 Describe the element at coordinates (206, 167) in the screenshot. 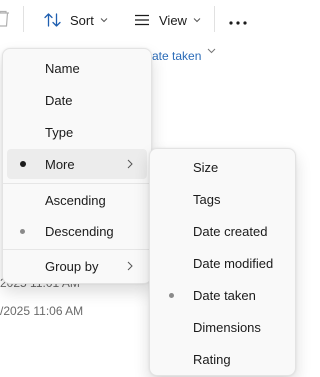

I see `menu-item-label: Size` at that location.